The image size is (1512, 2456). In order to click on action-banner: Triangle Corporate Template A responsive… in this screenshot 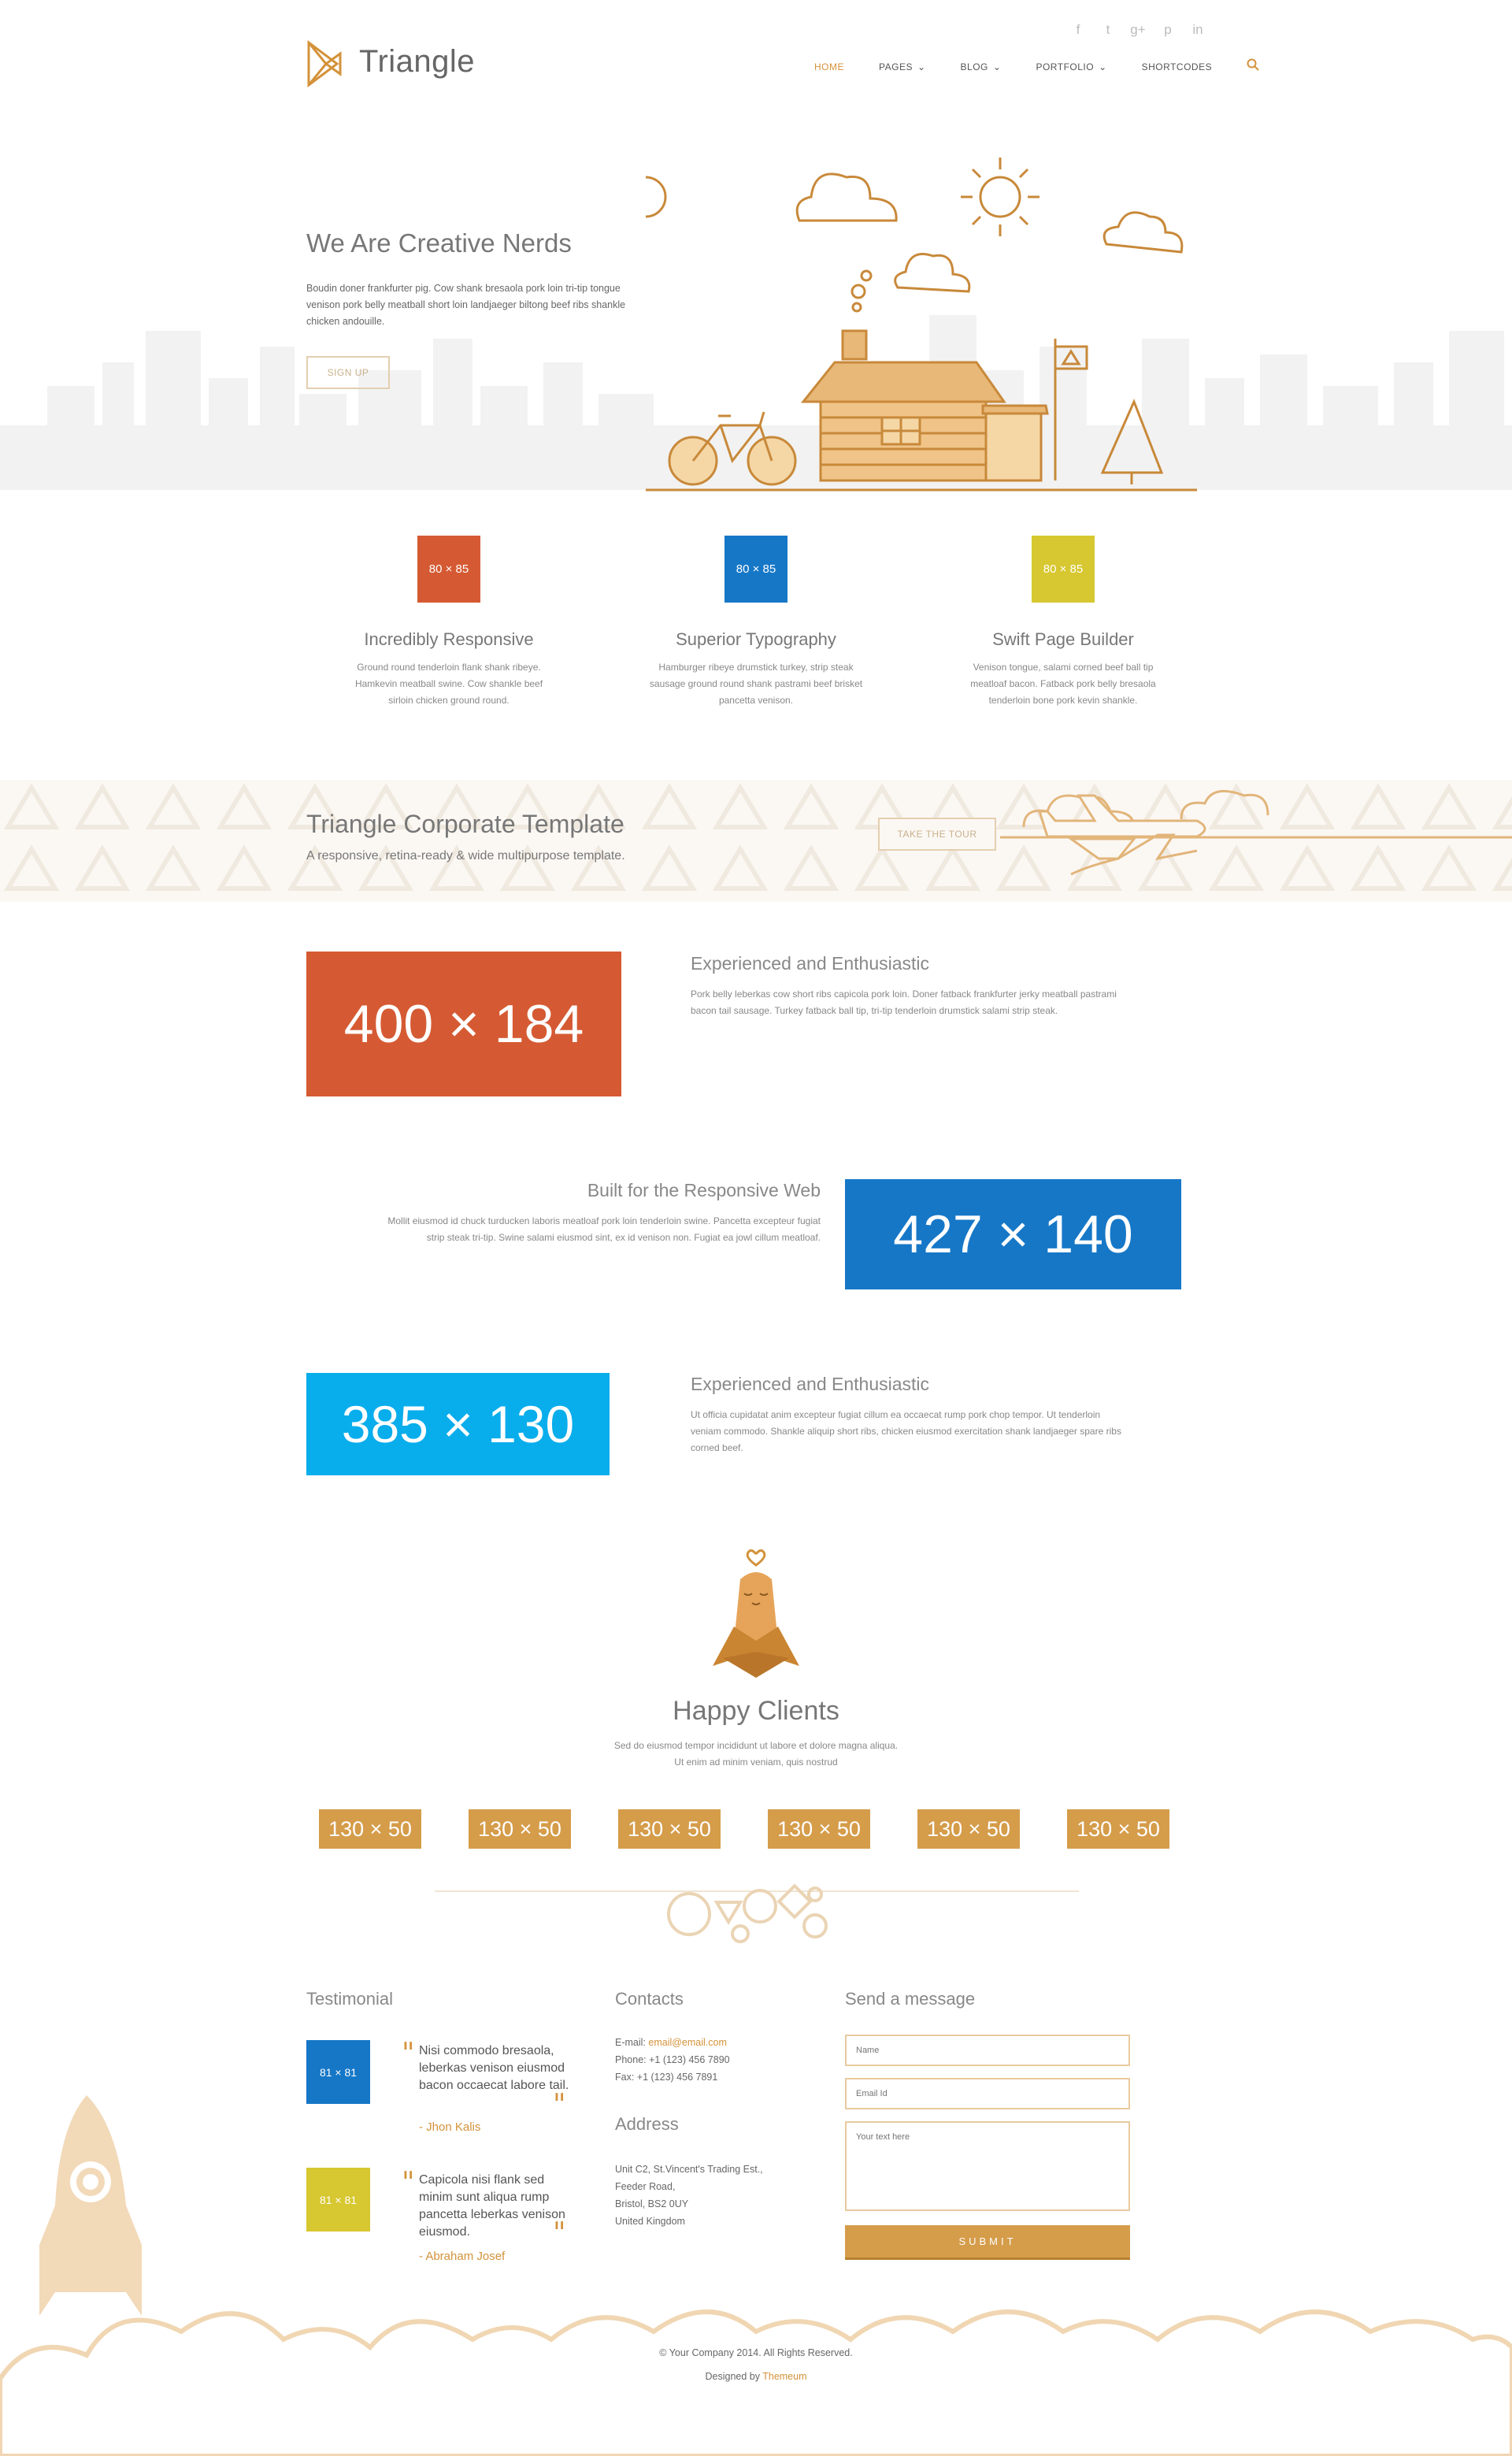, I will do `click(756, 841)`.